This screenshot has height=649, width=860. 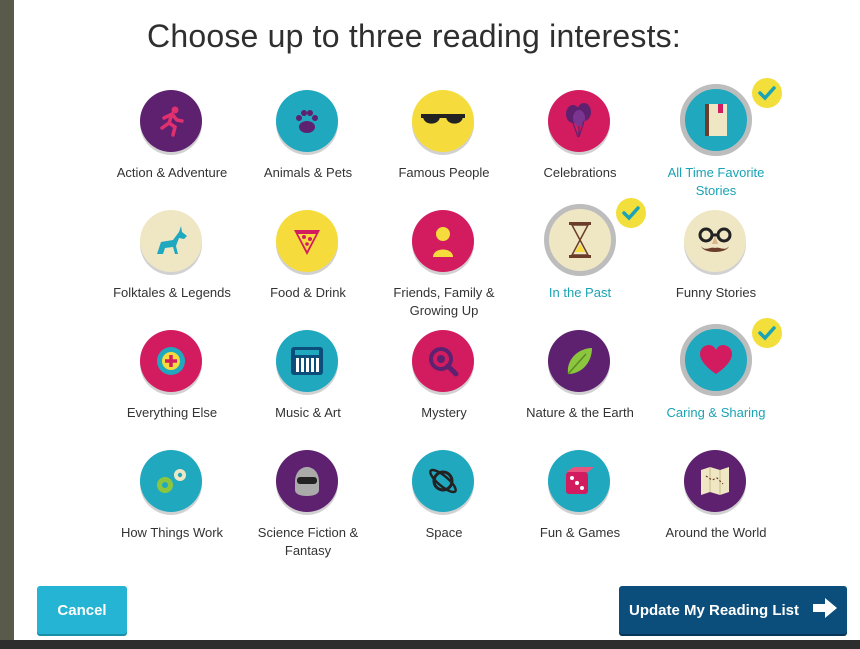 I want to click on interest-option: Funny Stories, so click(x=716, y=268).